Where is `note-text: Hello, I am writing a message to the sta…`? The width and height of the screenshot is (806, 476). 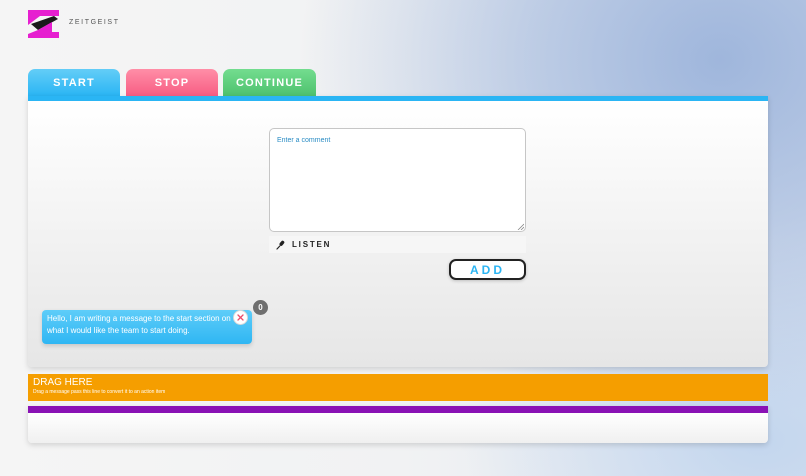
note-text: Hello, I am writing a message to the sta… is located at coordinates (139, 324).